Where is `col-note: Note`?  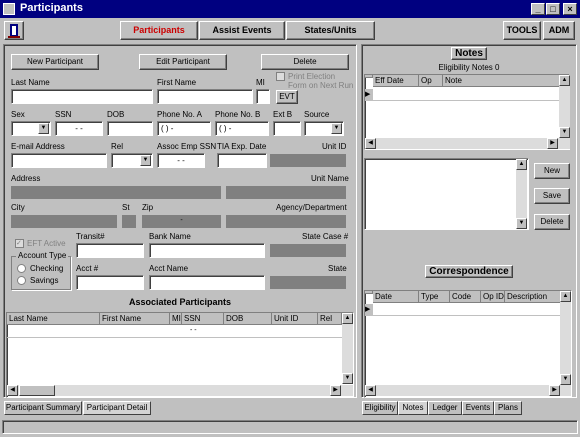 col-note: Note is located at coordinates (501, 81).